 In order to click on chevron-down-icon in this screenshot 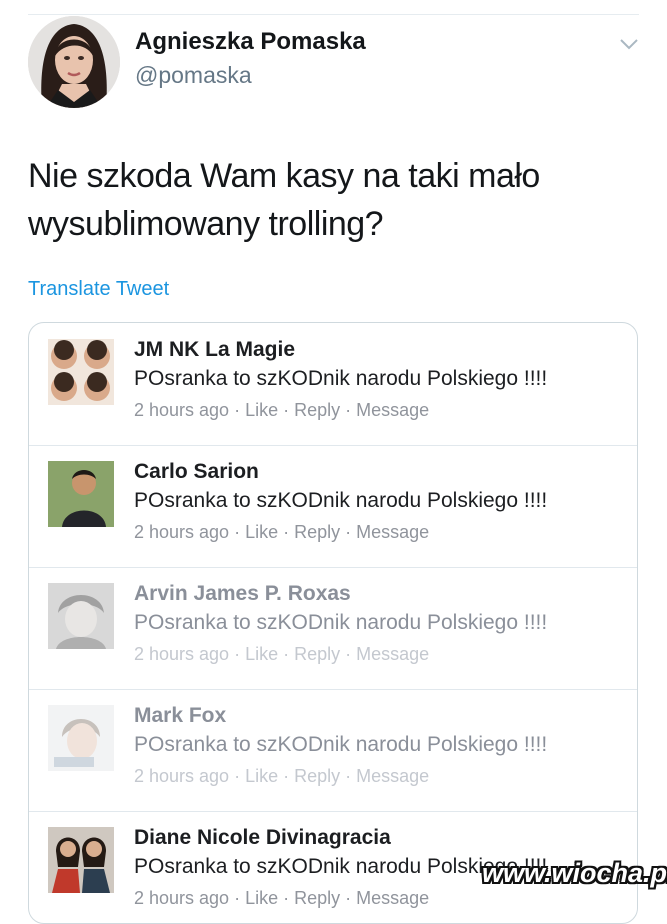, I will do `click(629, 44)`.